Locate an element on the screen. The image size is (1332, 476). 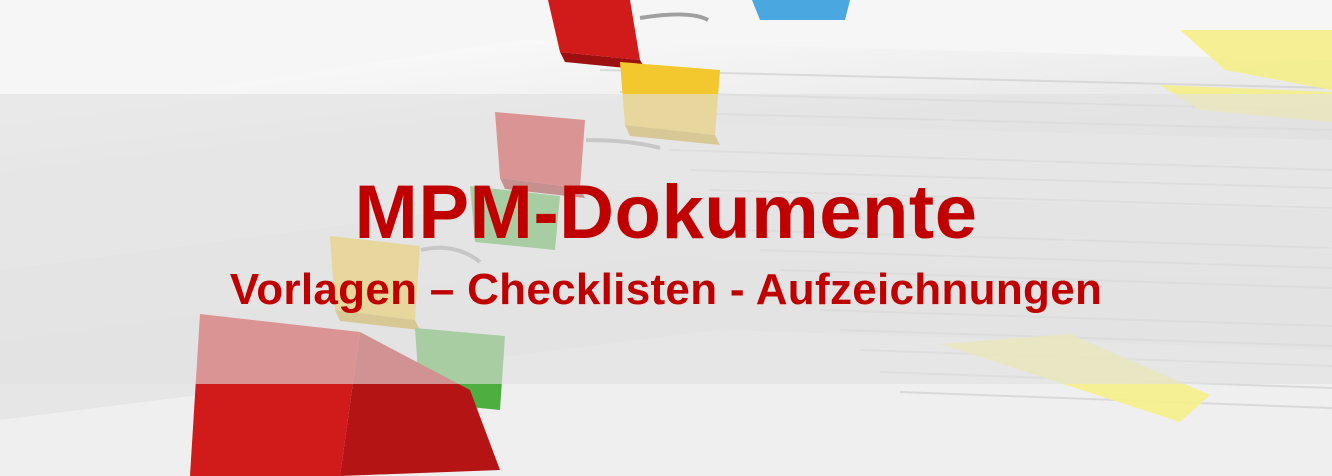
banner-title-text: MPM-Dokumente is located at coordinates (666, 212).